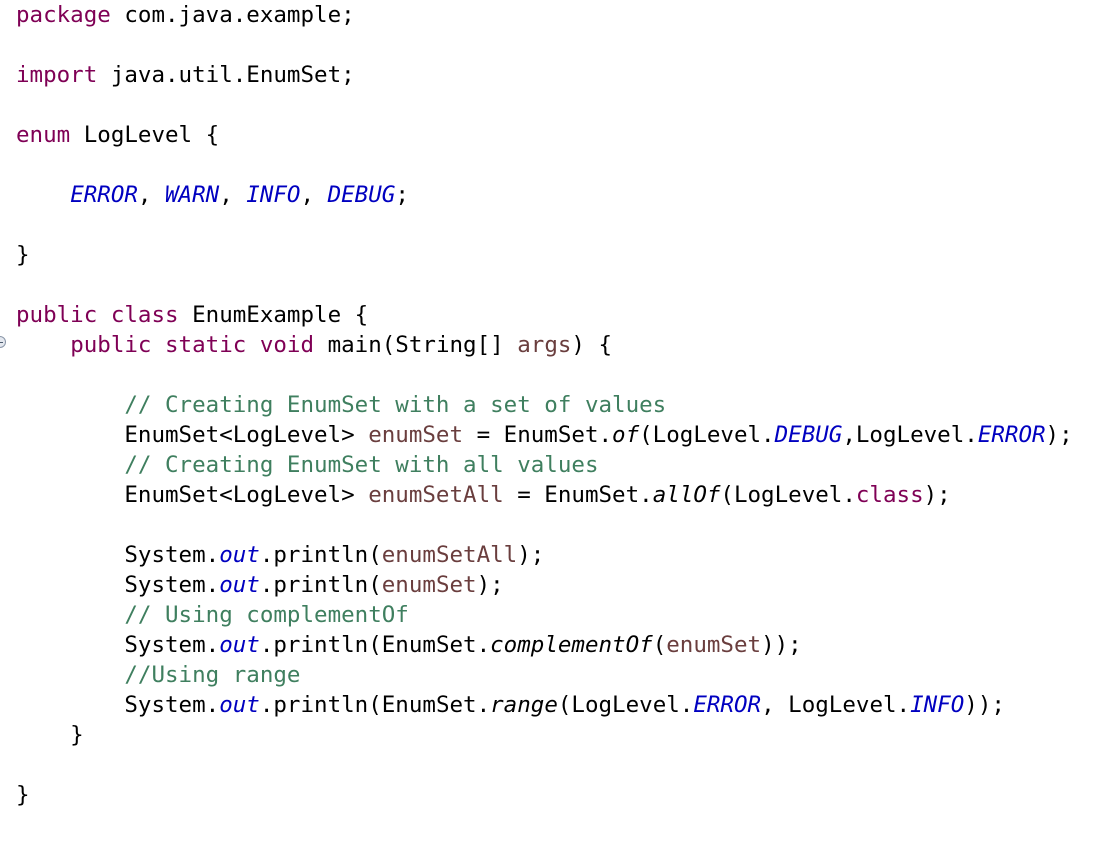 The height and width of the screenshot is (842, 1100). I want to click on code-token: // Using complementOf, so click(266, 615).